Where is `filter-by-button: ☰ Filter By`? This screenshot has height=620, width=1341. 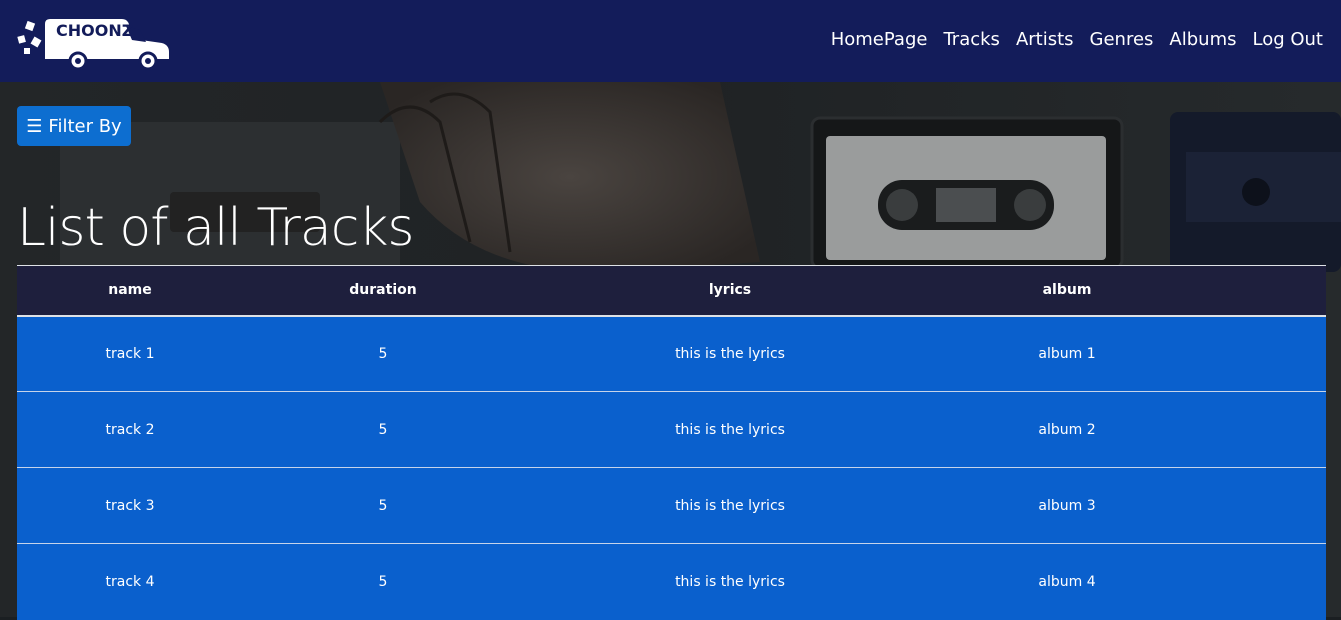 filter-by-button: ☰ Filter By is located at coordinates (74, 126).